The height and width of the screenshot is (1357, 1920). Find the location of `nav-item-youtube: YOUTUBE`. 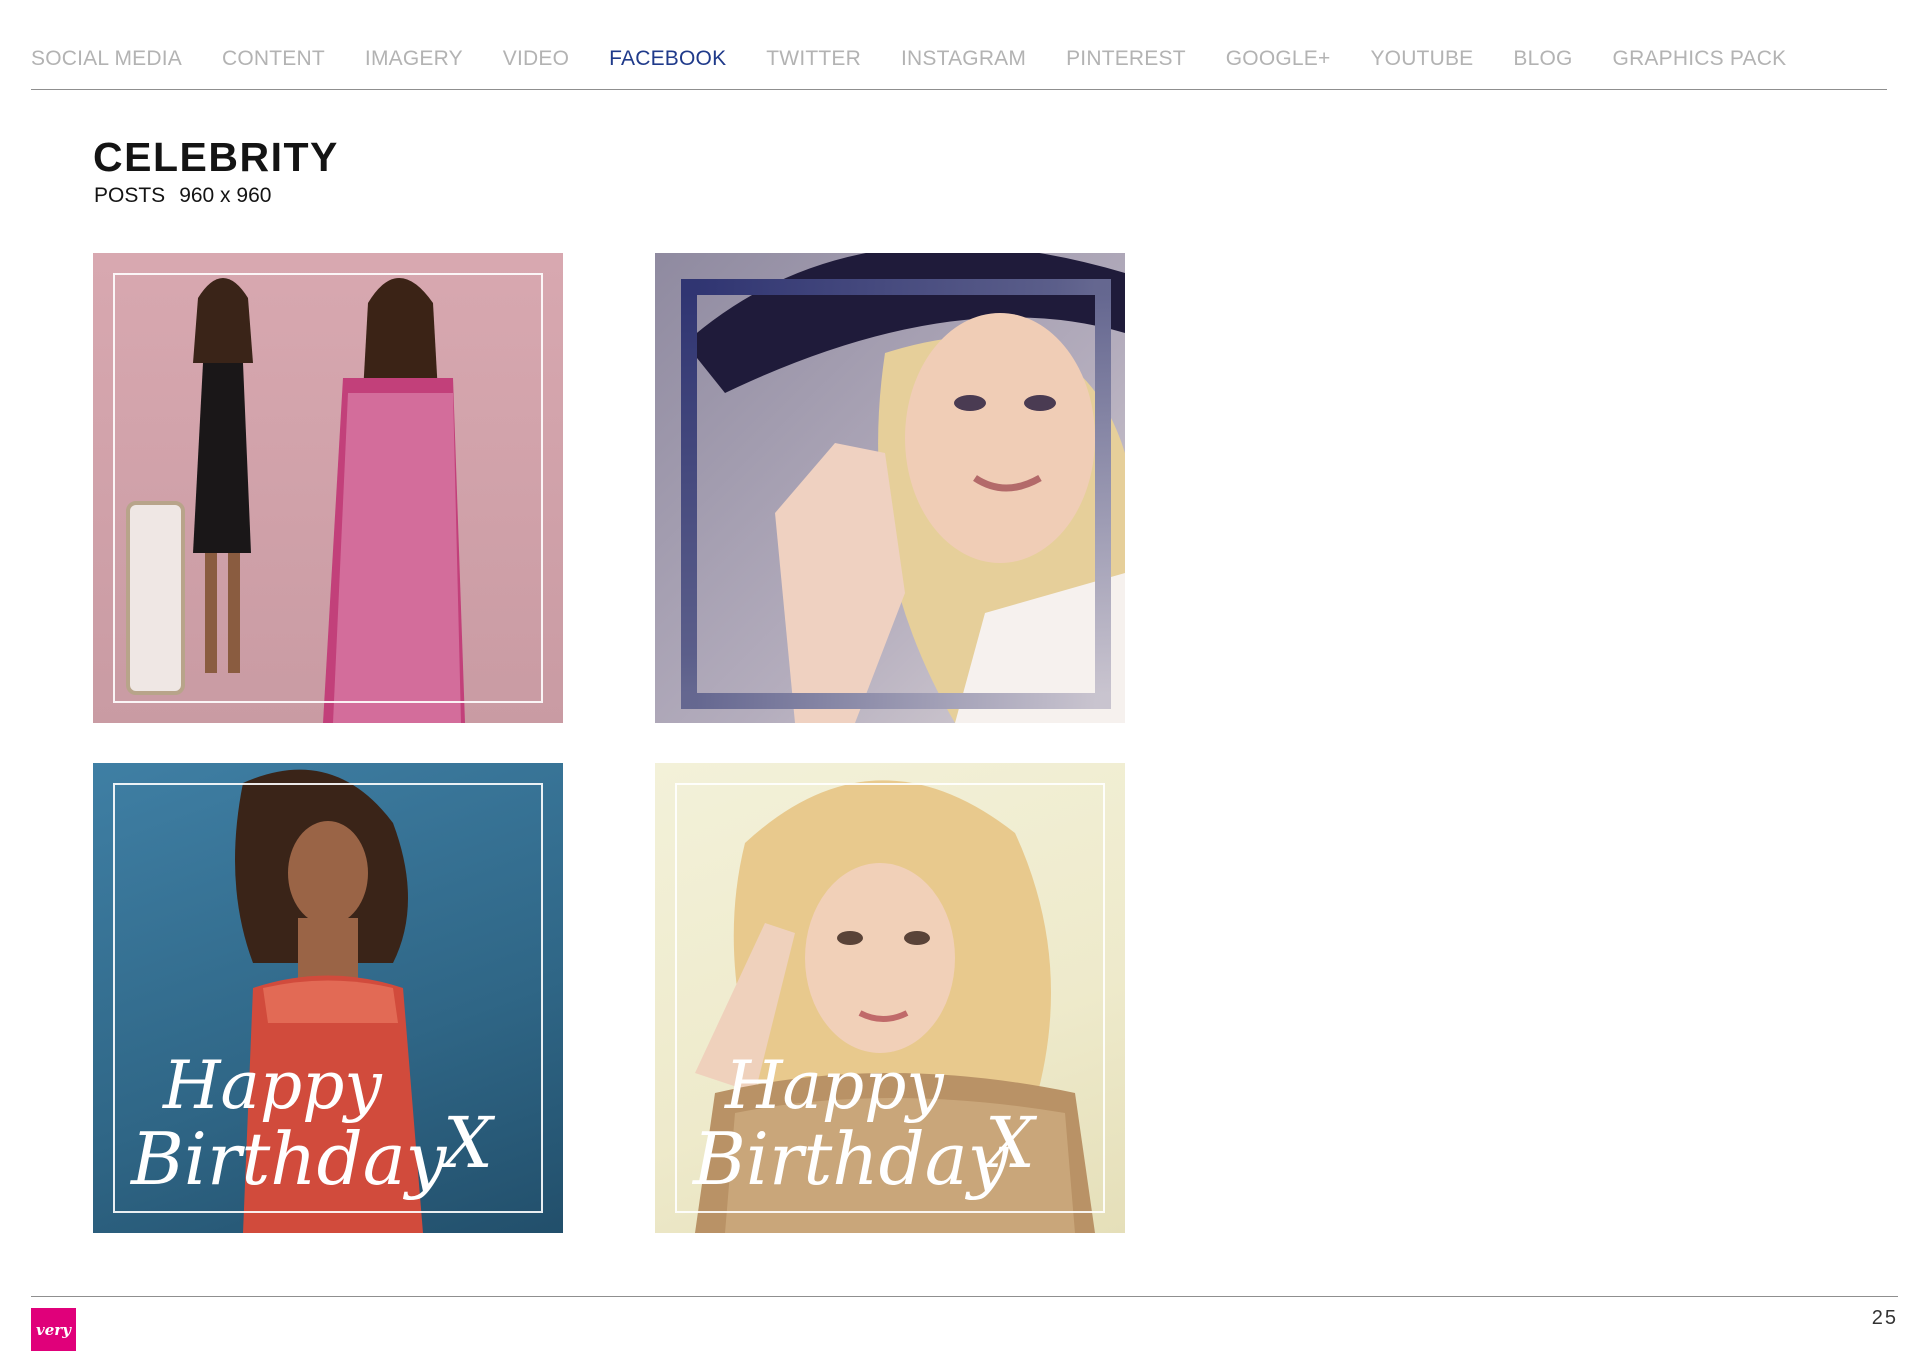

nav-item-youtube: YOUTUBE is located at coordinates (1421, 59).